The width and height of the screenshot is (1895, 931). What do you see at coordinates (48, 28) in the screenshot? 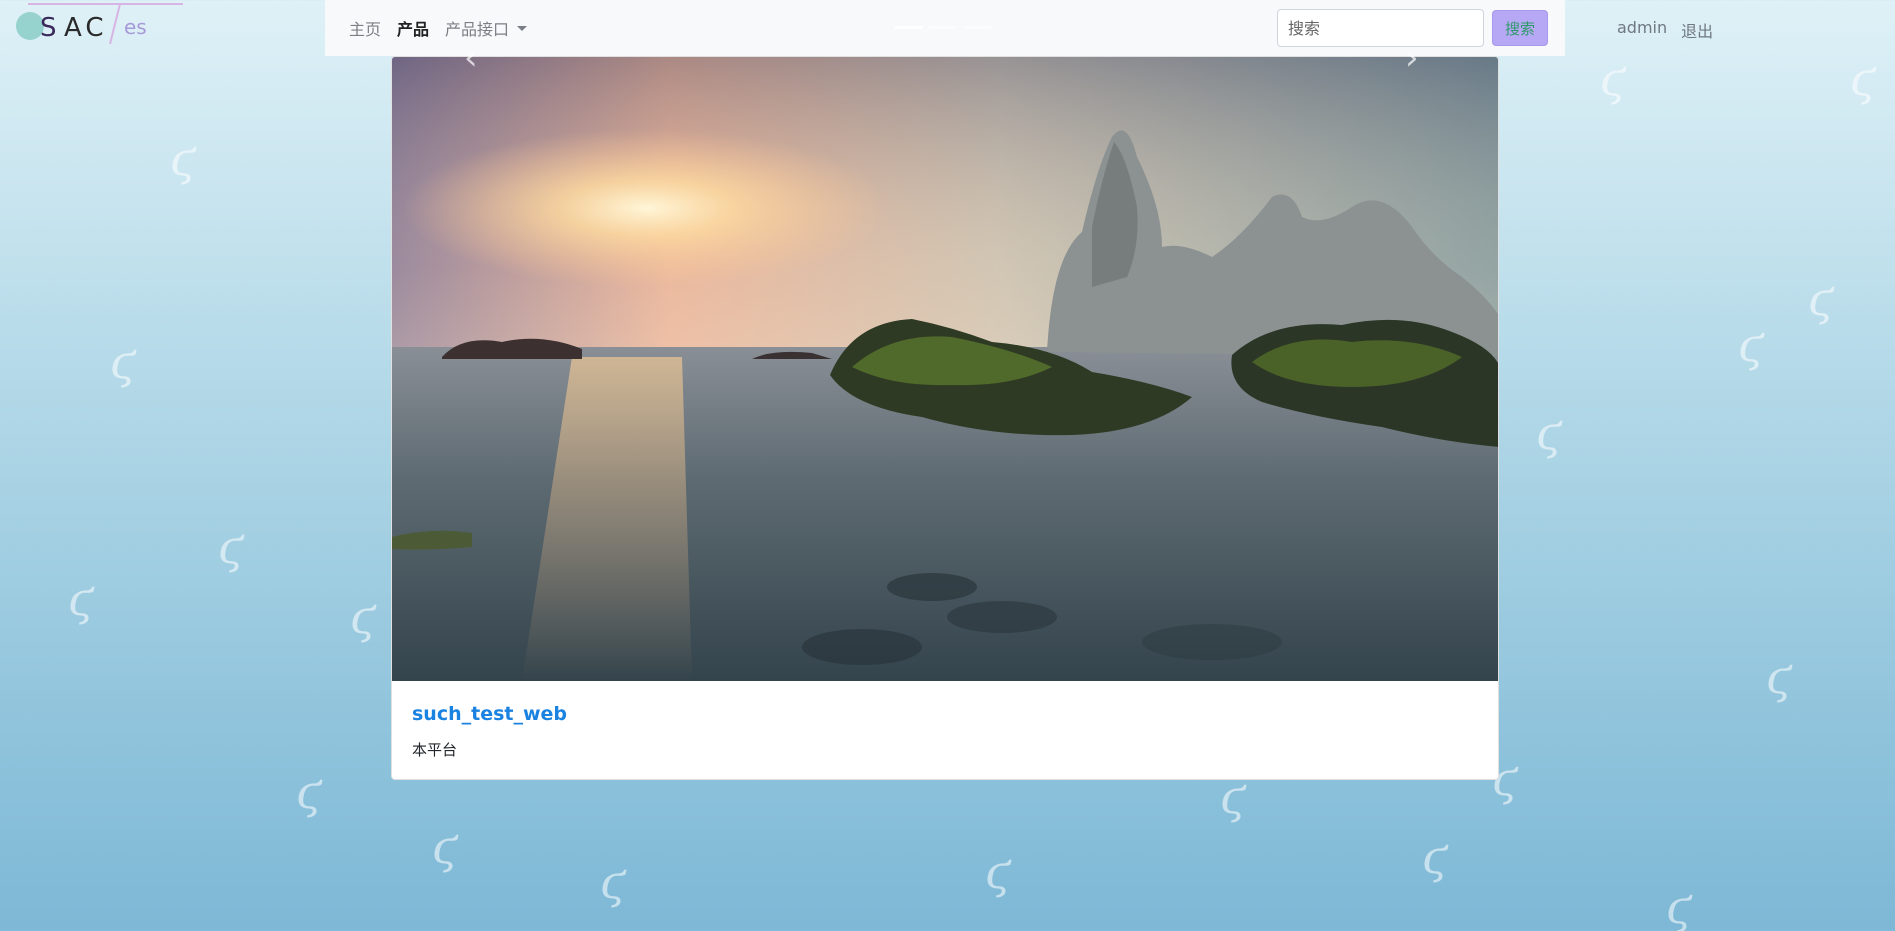
I see `logo-text-s: S` at bounding box center [48, 28].